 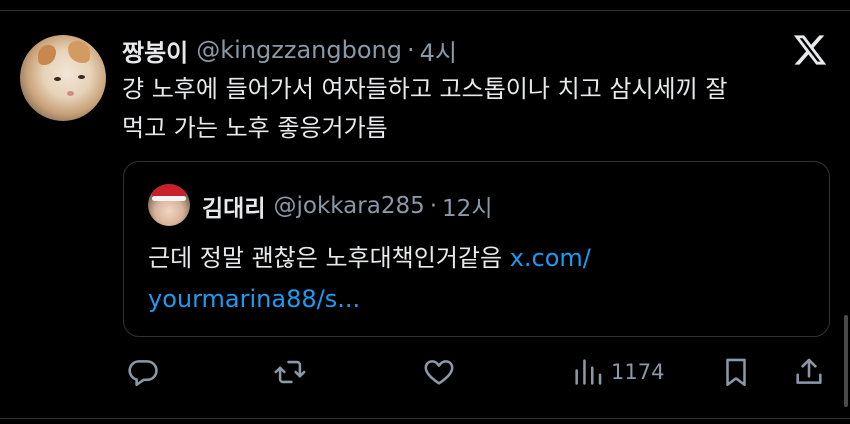 What do you see at coordinates (425, 89) in the screenshot?
I see `tweet-text-line: 걍 노후에 들어가서 여자들하고 고스톱이나 치고 삼시세끼 잘` at bounding box center [425, 89].